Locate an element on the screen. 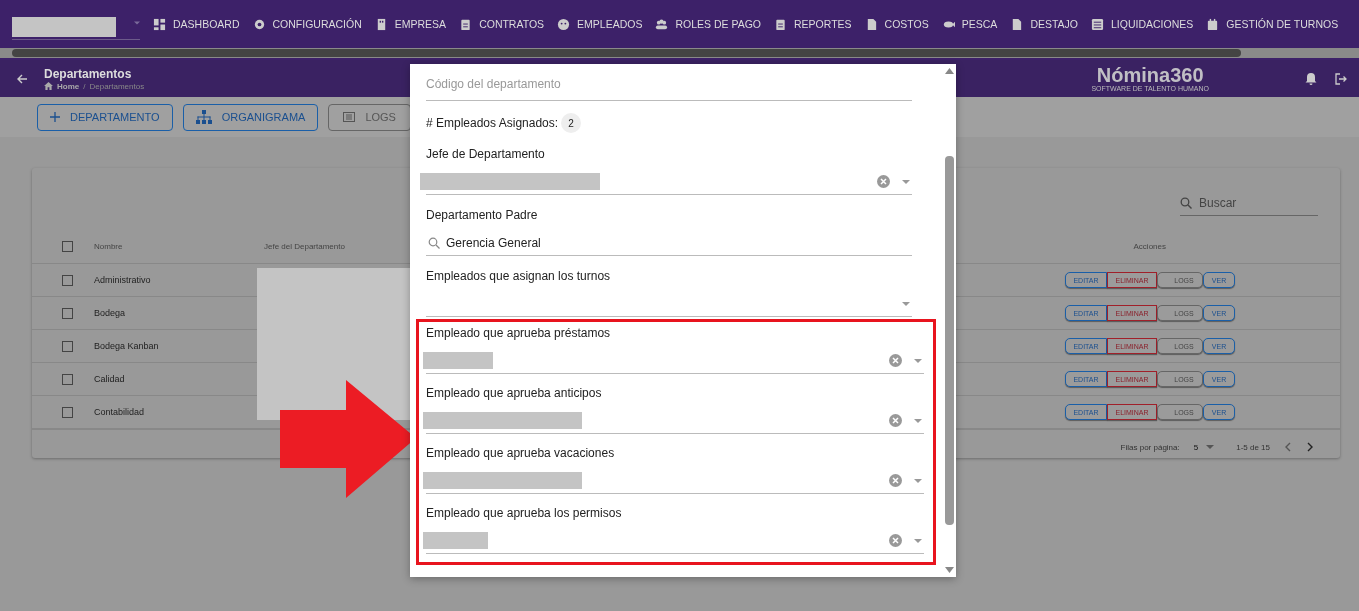  table-cell-text: Bodega Kanban is located at coordinates (127, 346).